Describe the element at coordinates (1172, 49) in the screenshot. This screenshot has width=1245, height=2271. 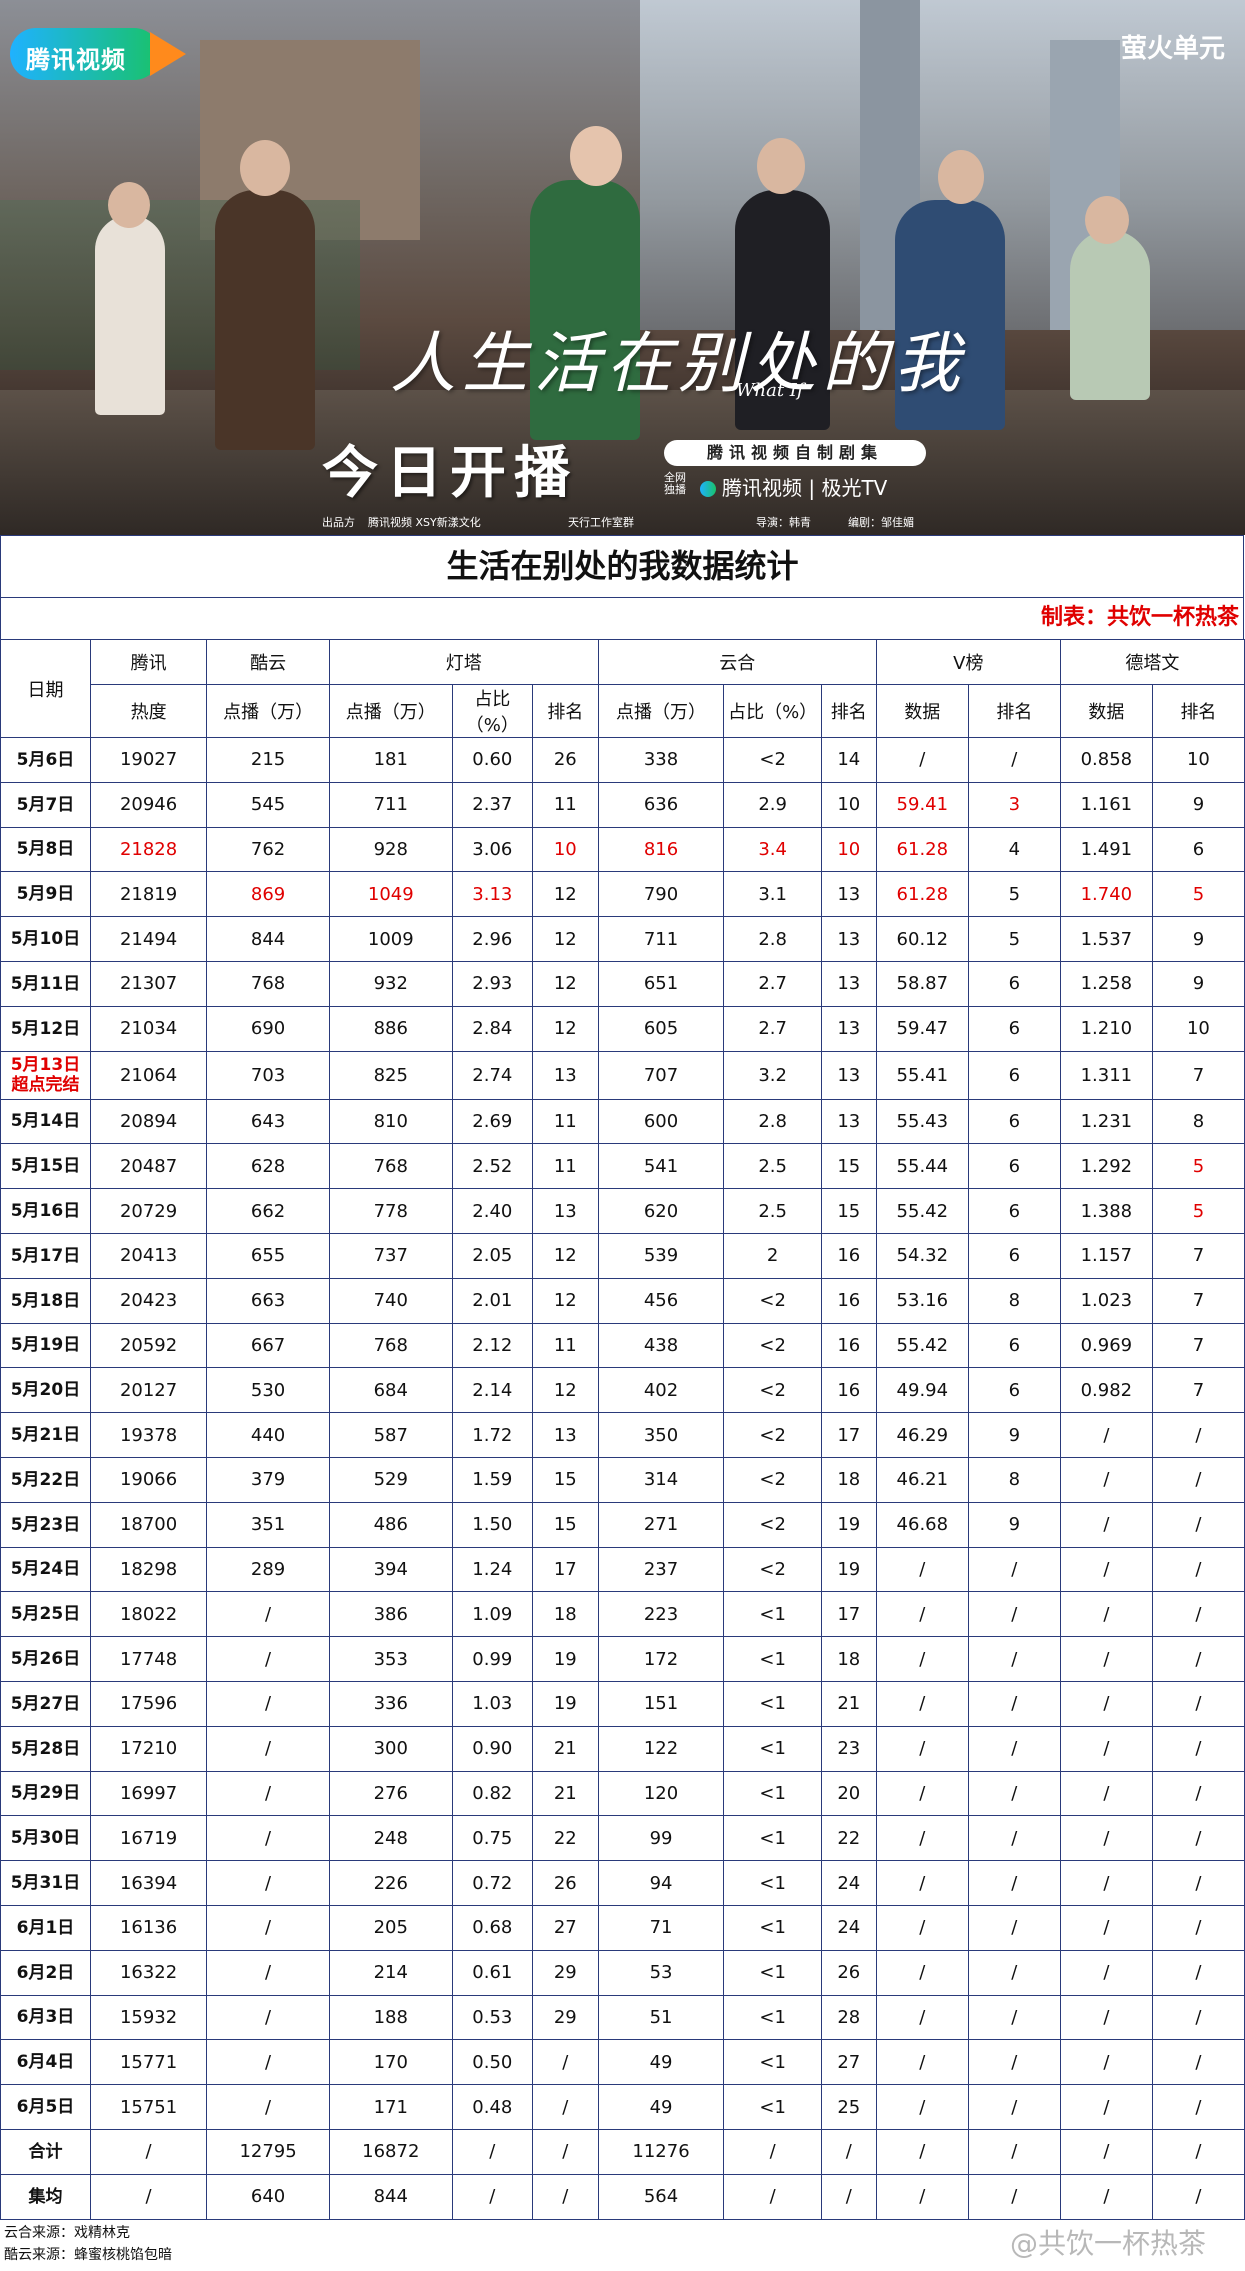
I see `corner-brand: 萤火单元` at that location.